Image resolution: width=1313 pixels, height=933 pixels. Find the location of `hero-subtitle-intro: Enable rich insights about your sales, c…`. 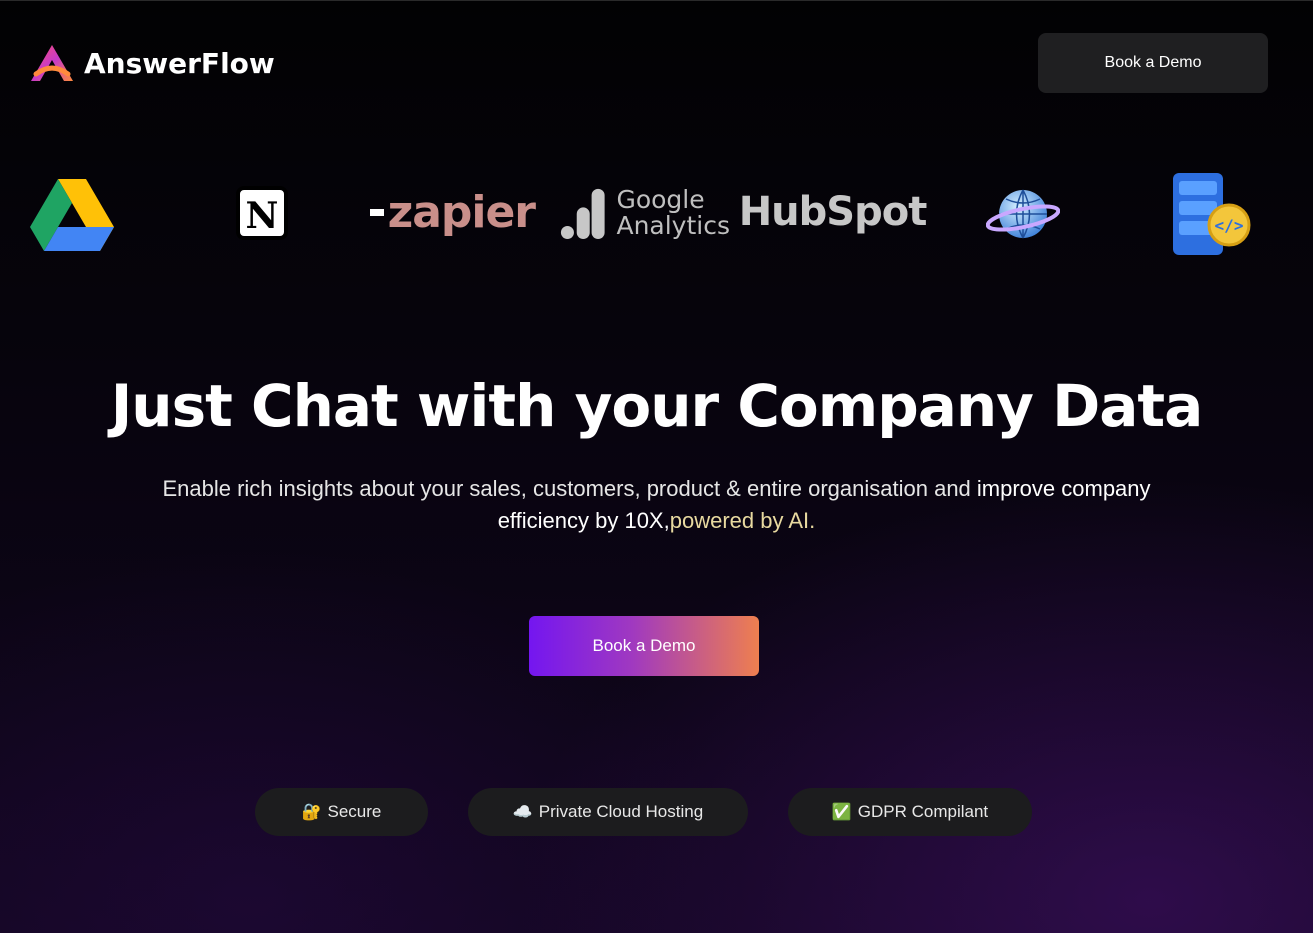

hero-subtitle-intro: Enable rich insights about your sales, c… is located at coordinates (569, 488).